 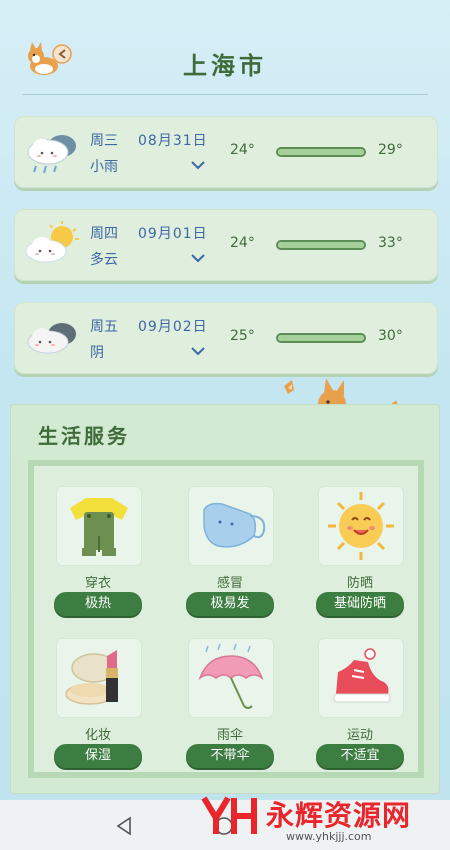 I want to click on service-label: 运动, so click(x=359, y=735).